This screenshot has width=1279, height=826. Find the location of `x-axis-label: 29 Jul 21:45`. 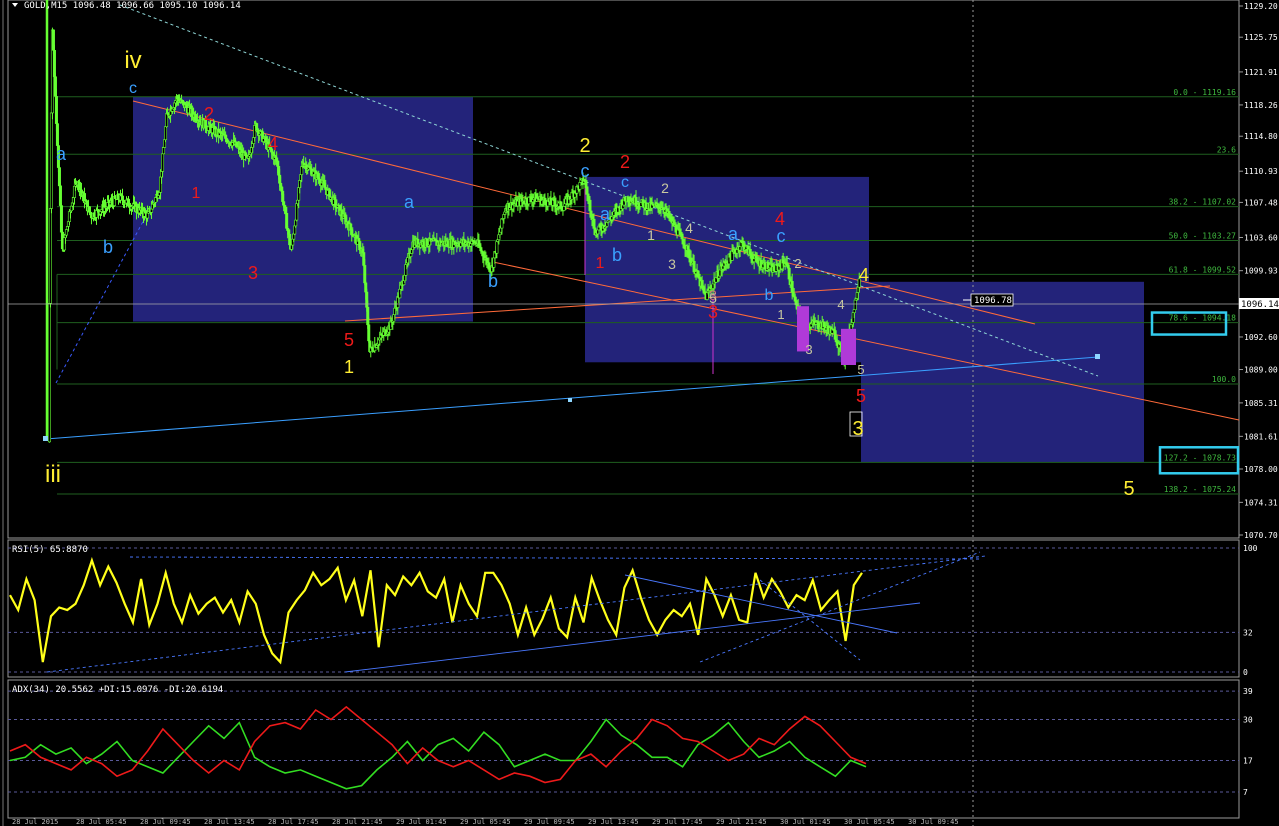

x-axis-label: 29 Jul 21:45 is located at coordinates (741, 822).